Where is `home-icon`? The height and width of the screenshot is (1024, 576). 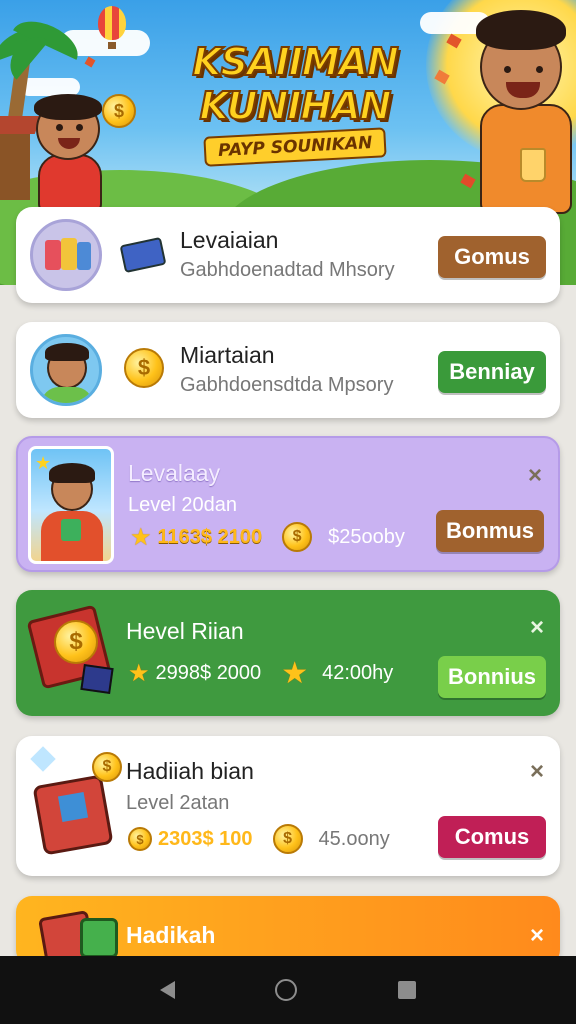
home-icon is located at coordinates (286, 990).